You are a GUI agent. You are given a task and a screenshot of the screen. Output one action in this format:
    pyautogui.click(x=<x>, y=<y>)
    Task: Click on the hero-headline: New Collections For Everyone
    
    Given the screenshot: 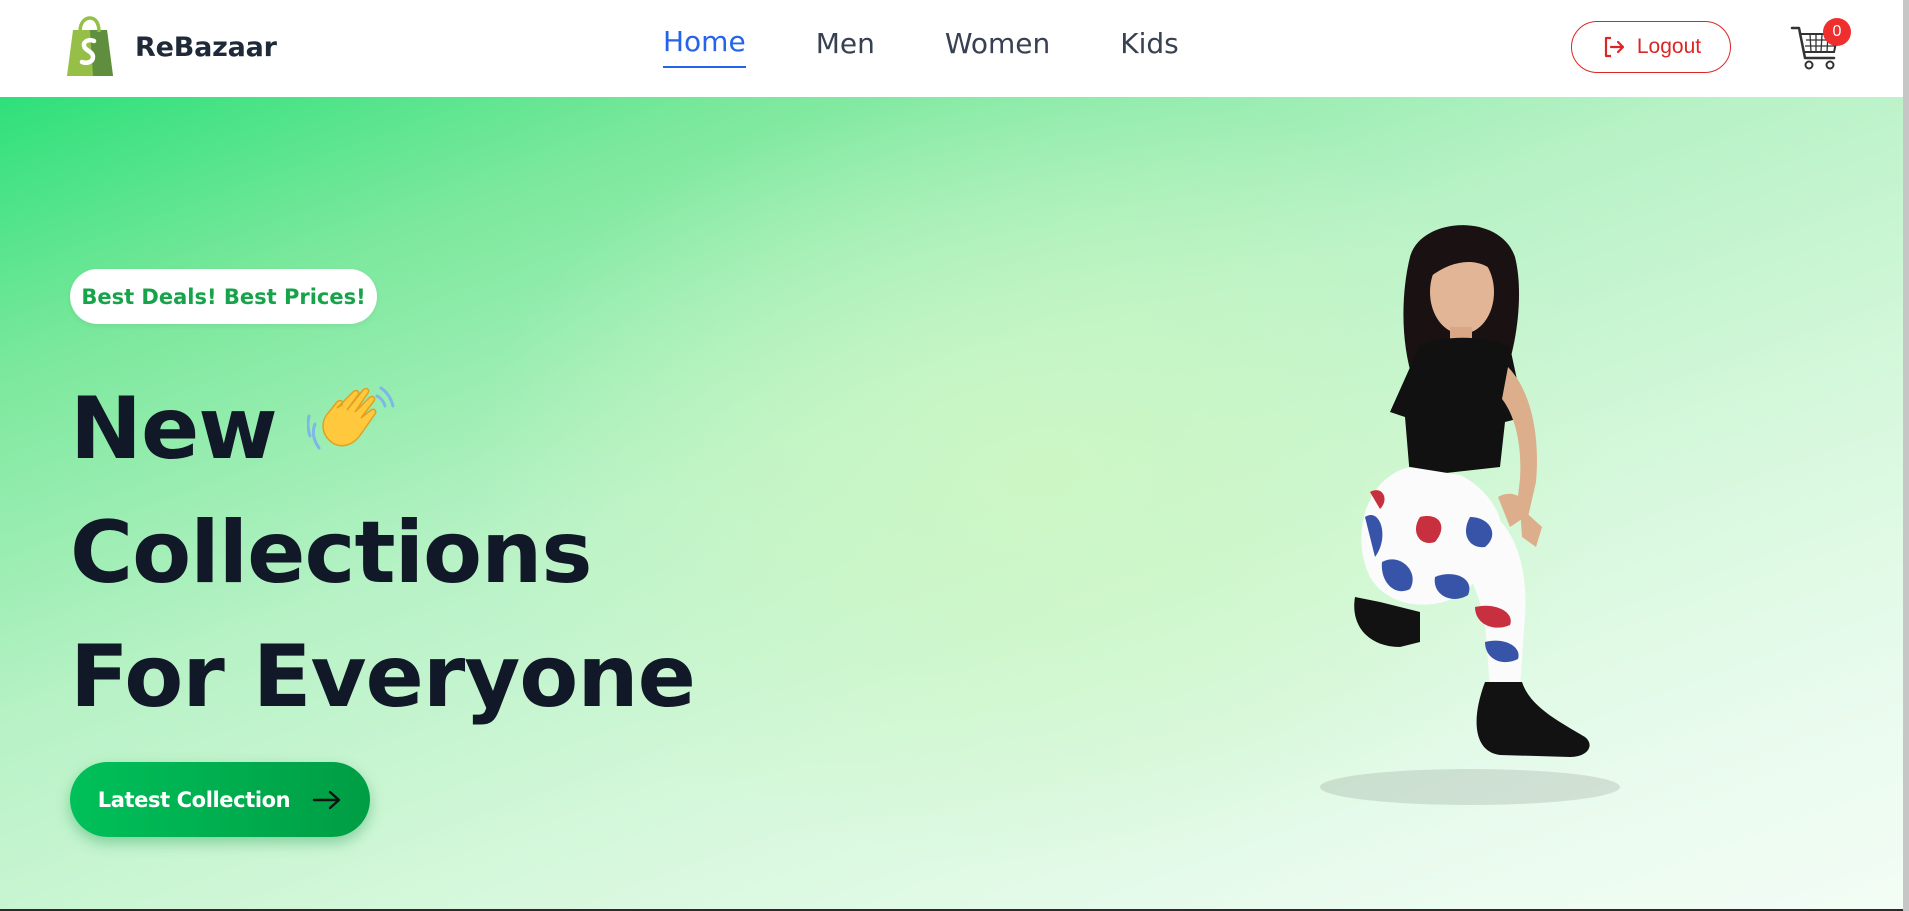 What is the action you would take?
    pyautogui.click(x=383, y=553)
    